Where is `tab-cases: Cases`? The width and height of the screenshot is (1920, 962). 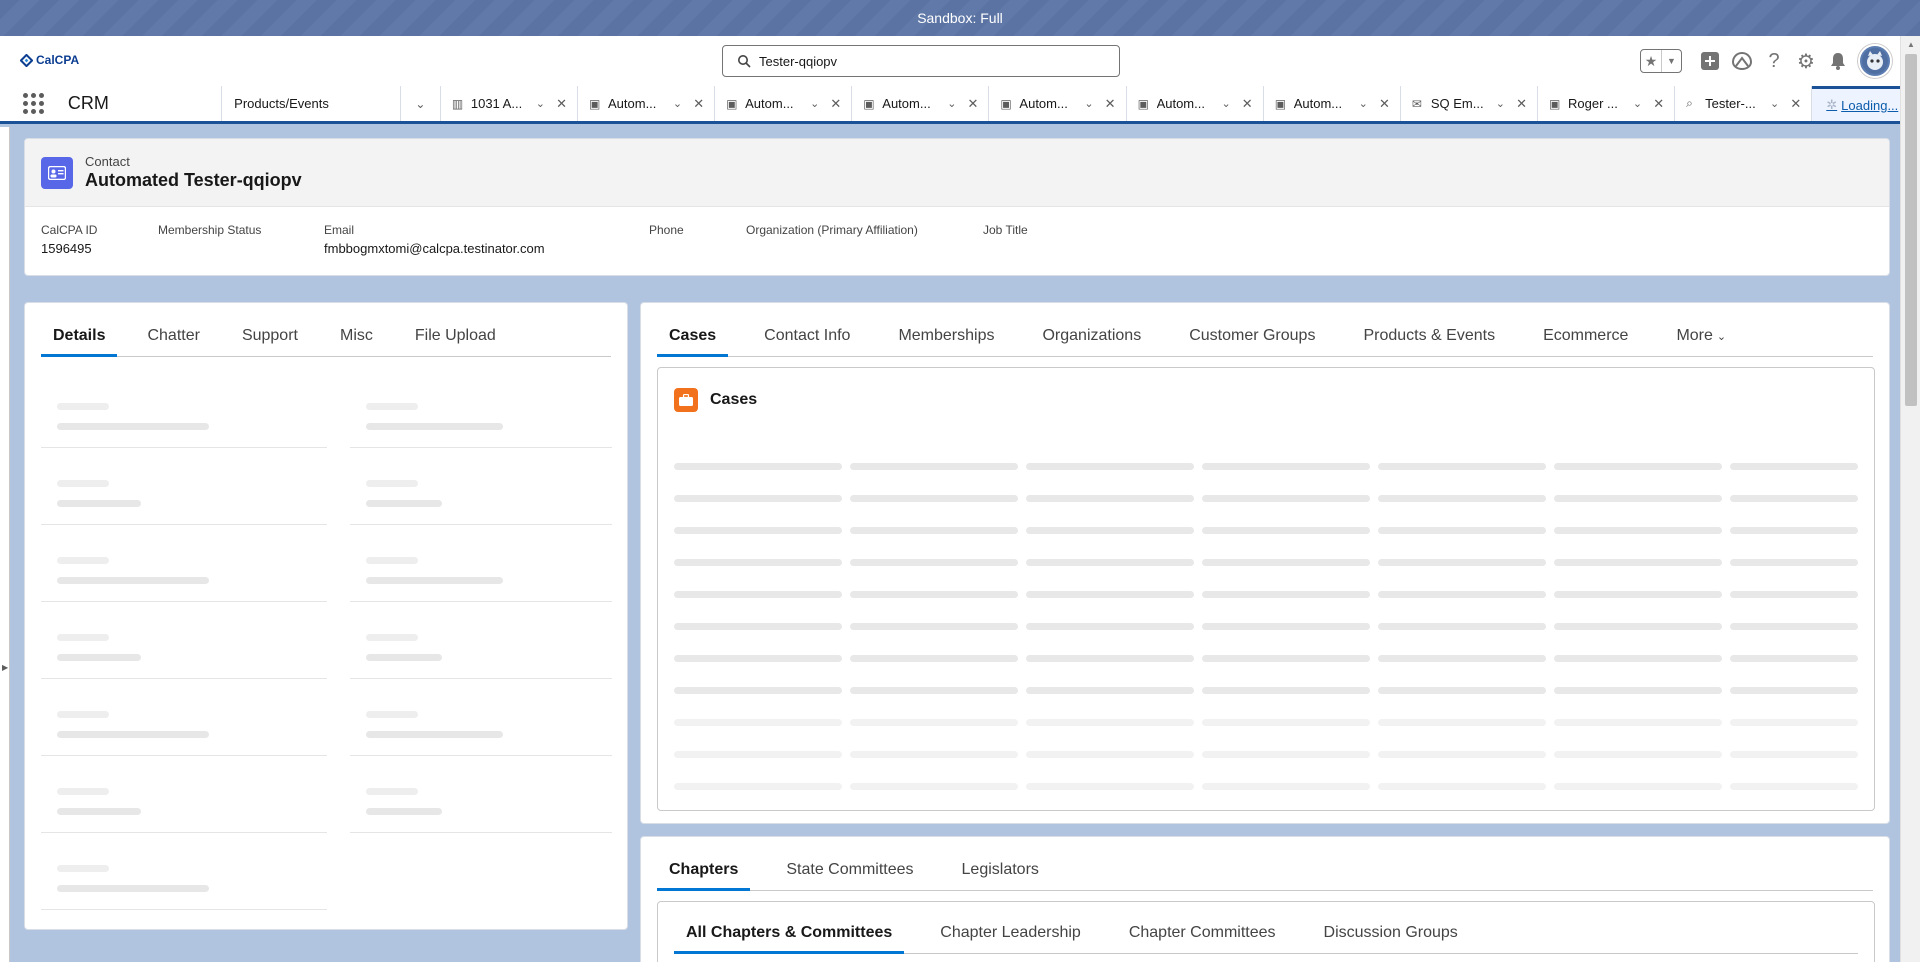 tab-cases: Cases is located at coordinates (693, 336).